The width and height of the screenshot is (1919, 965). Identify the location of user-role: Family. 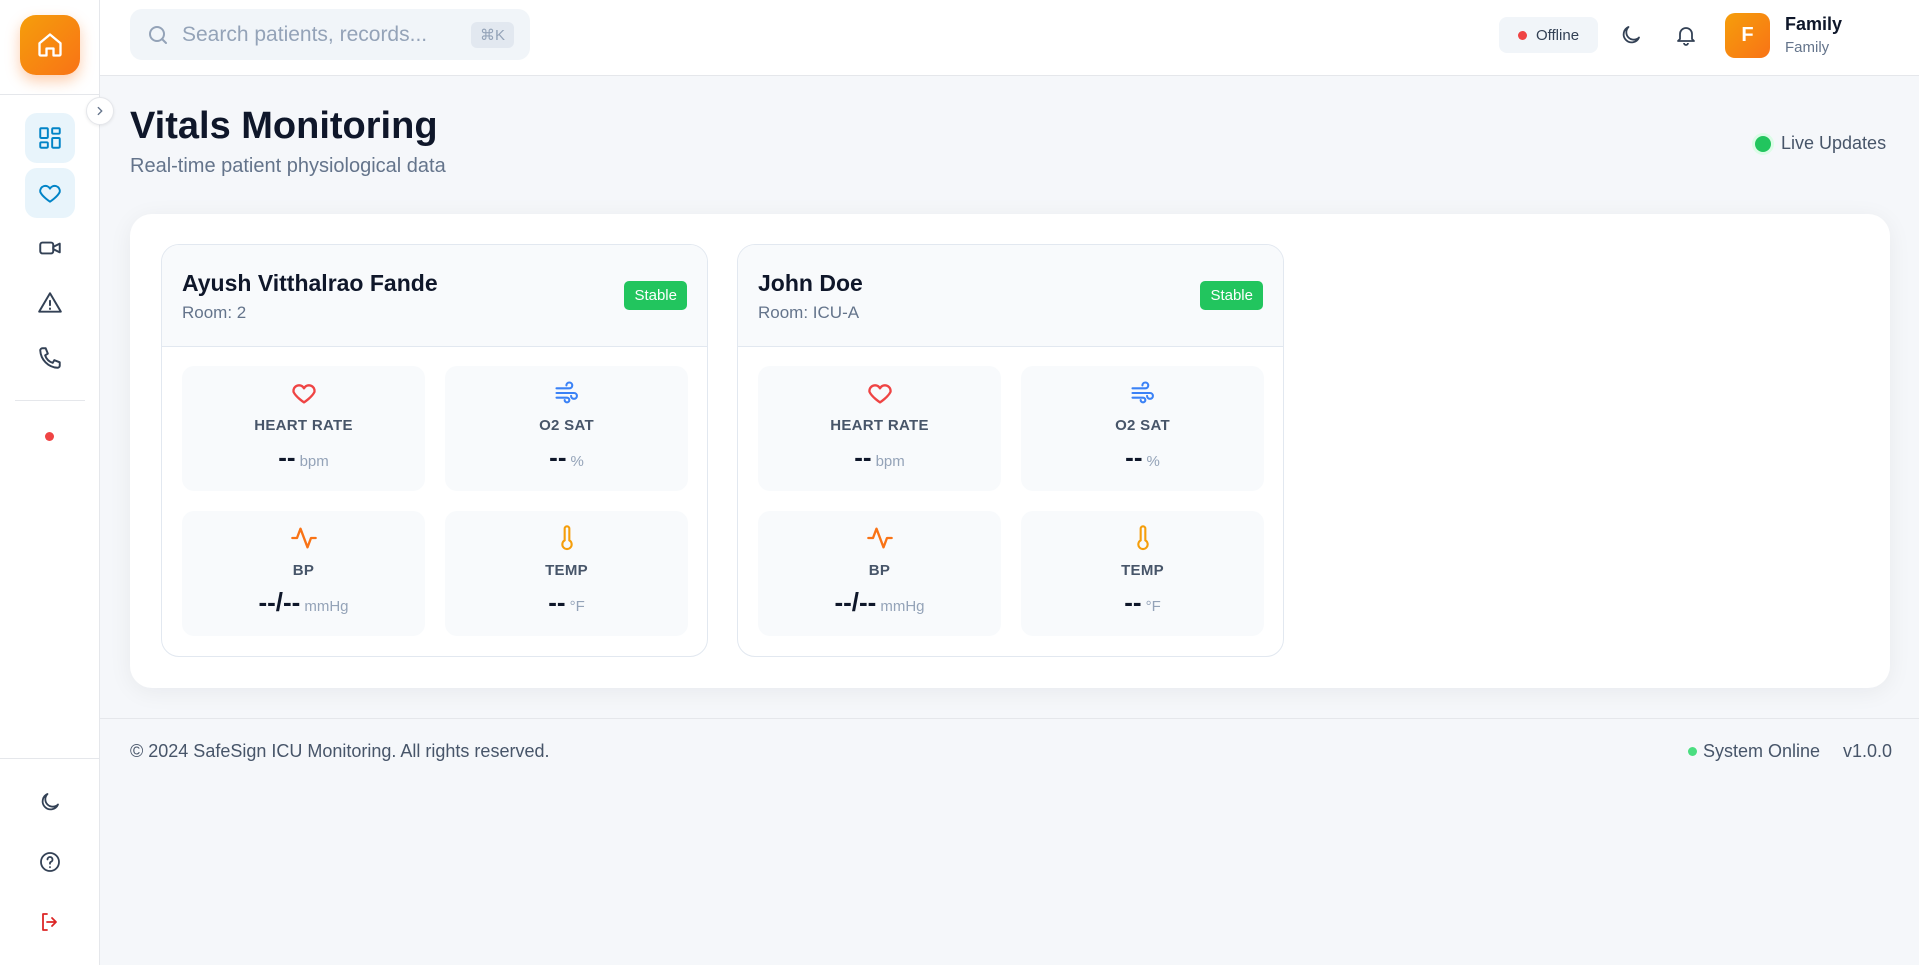
(1807, 47).